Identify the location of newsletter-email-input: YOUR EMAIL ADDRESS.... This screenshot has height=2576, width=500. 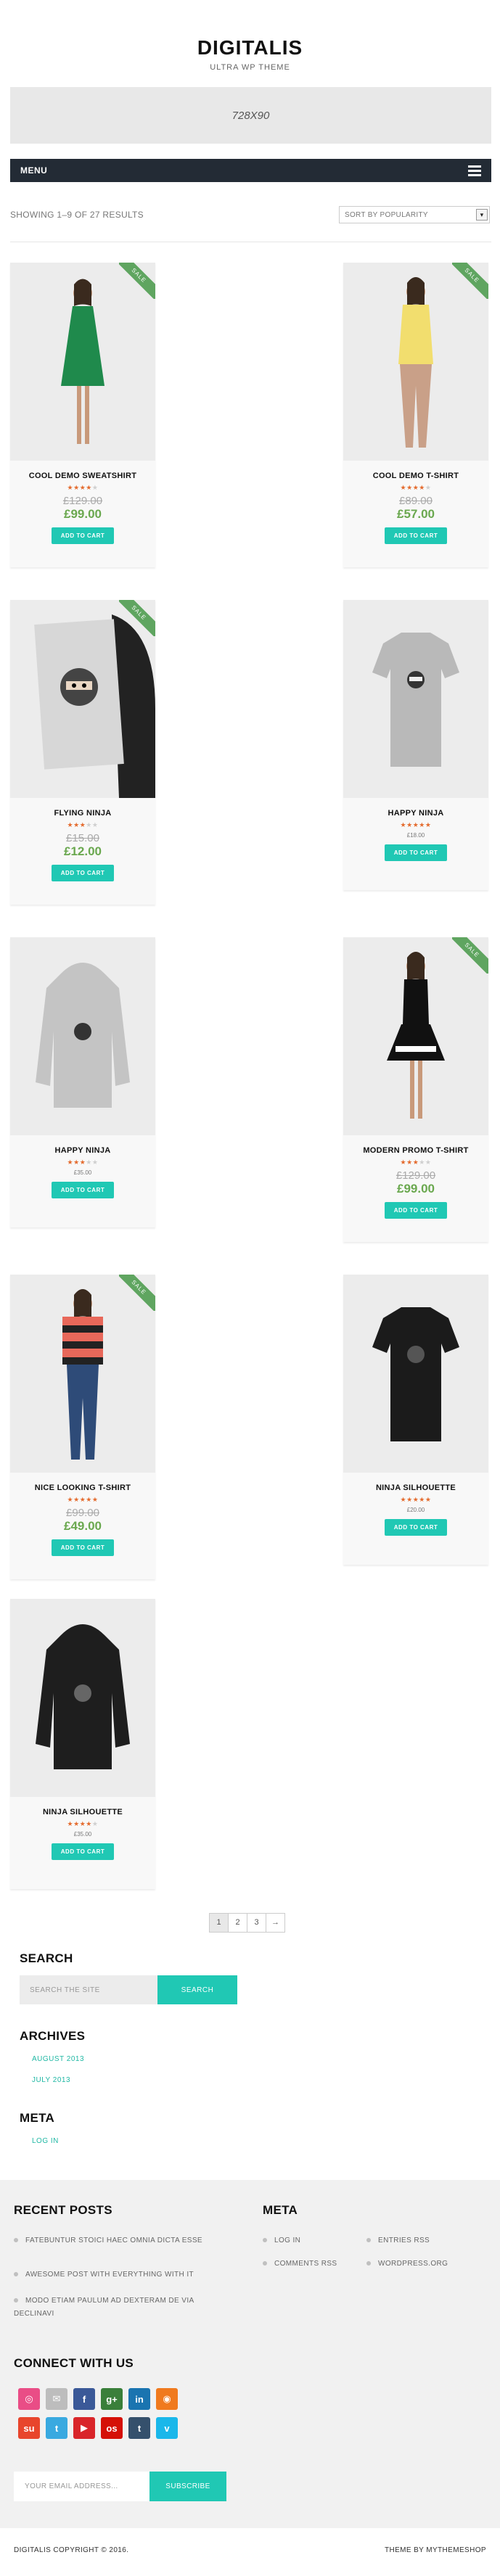
(81, 2486).